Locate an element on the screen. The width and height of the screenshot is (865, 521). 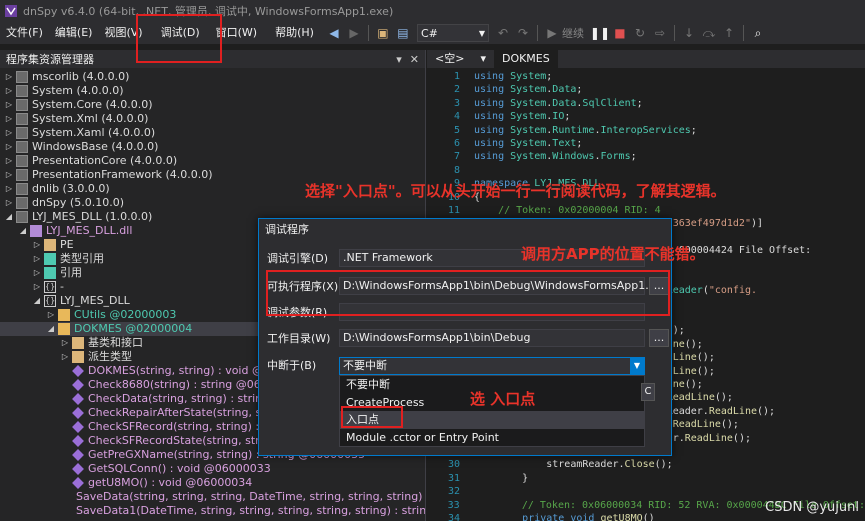
undo-icon: ↶ is located at coordinates (503, 33).